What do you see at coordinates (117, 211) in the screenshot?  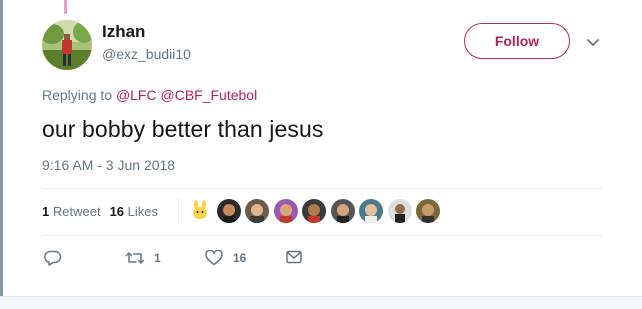 I see `like-stat-count: 16` at bounding box center [117, 211].